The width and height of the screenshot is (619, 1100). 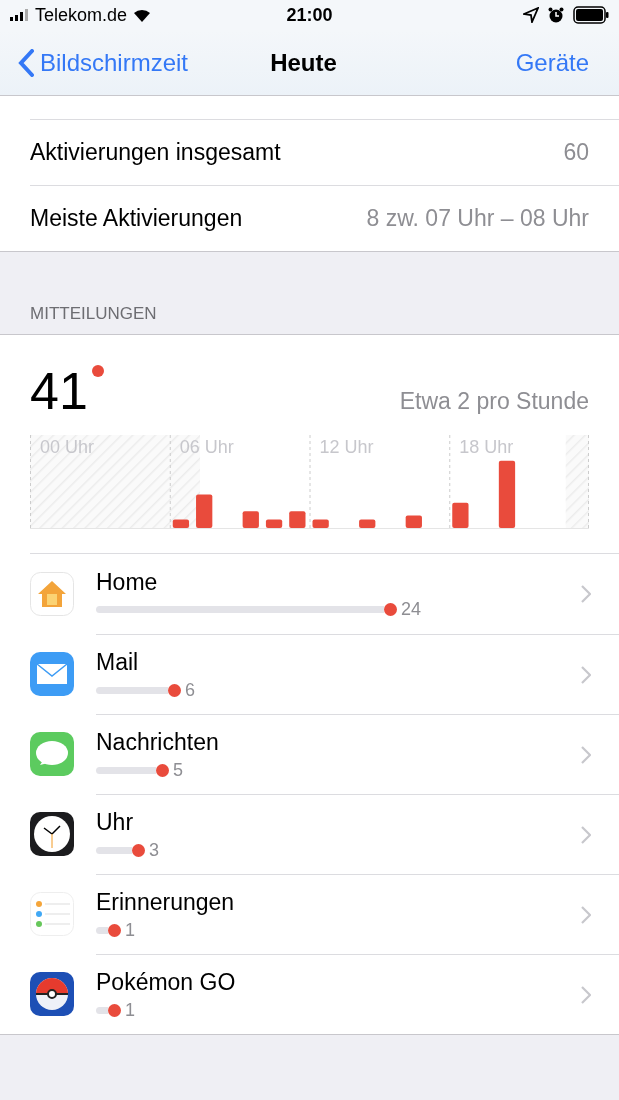 What do you see at coordinates (155, 152) in the screenshot?
I see `stat-label: Aktivierungen insgesamt` at bounding box center [155, 152].